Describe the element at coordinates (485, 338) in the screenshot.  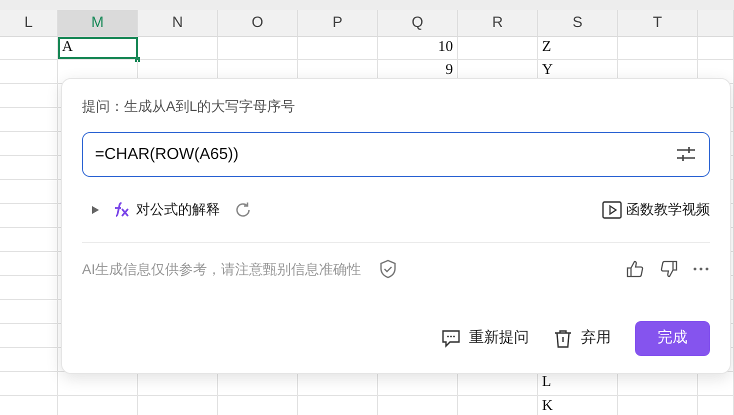
I see `retry-button: 重新提问` at that location.